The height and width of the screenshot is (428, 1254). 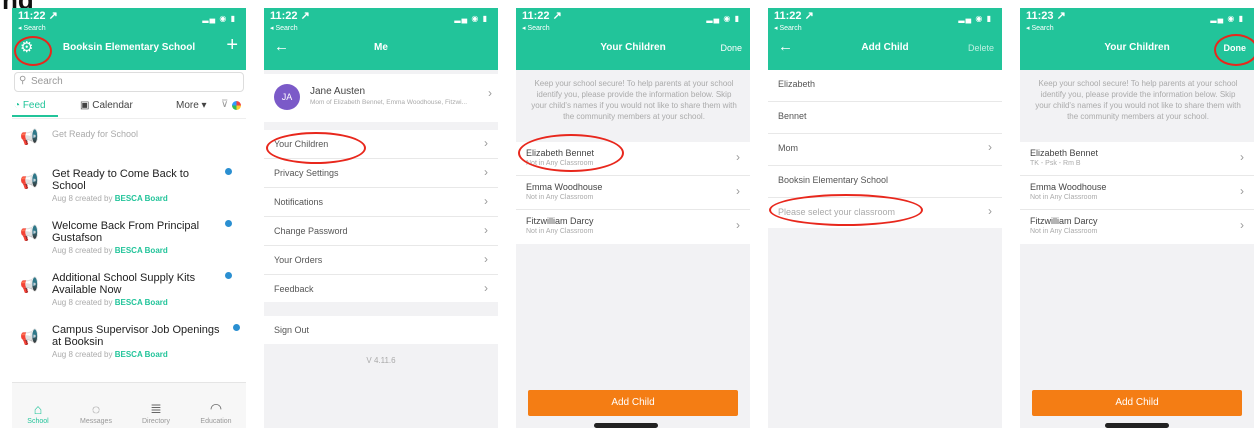 What do you see at coordinates (381, 173) in the screenshot?
I see `menu-item-privacy-settings: Privacy Settings ›` at bounding box center [381, 173].